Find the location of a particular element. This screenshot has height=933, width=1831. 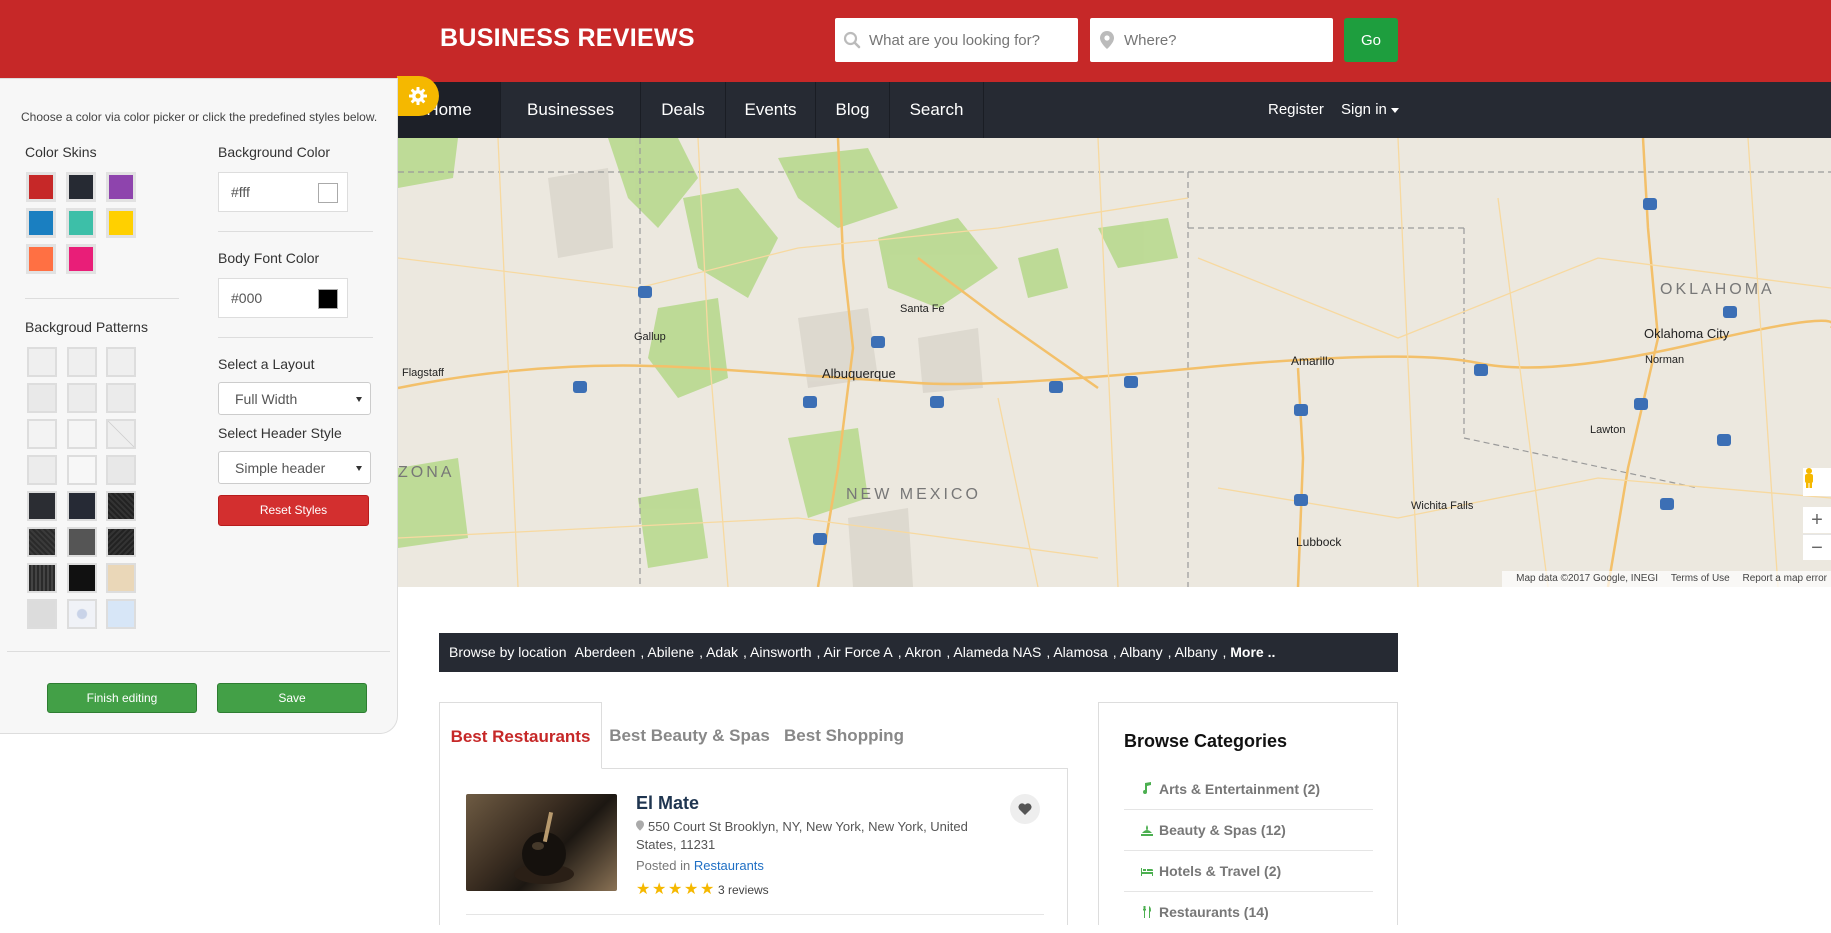

bg-color-chip is located at coordinates (328, 193).